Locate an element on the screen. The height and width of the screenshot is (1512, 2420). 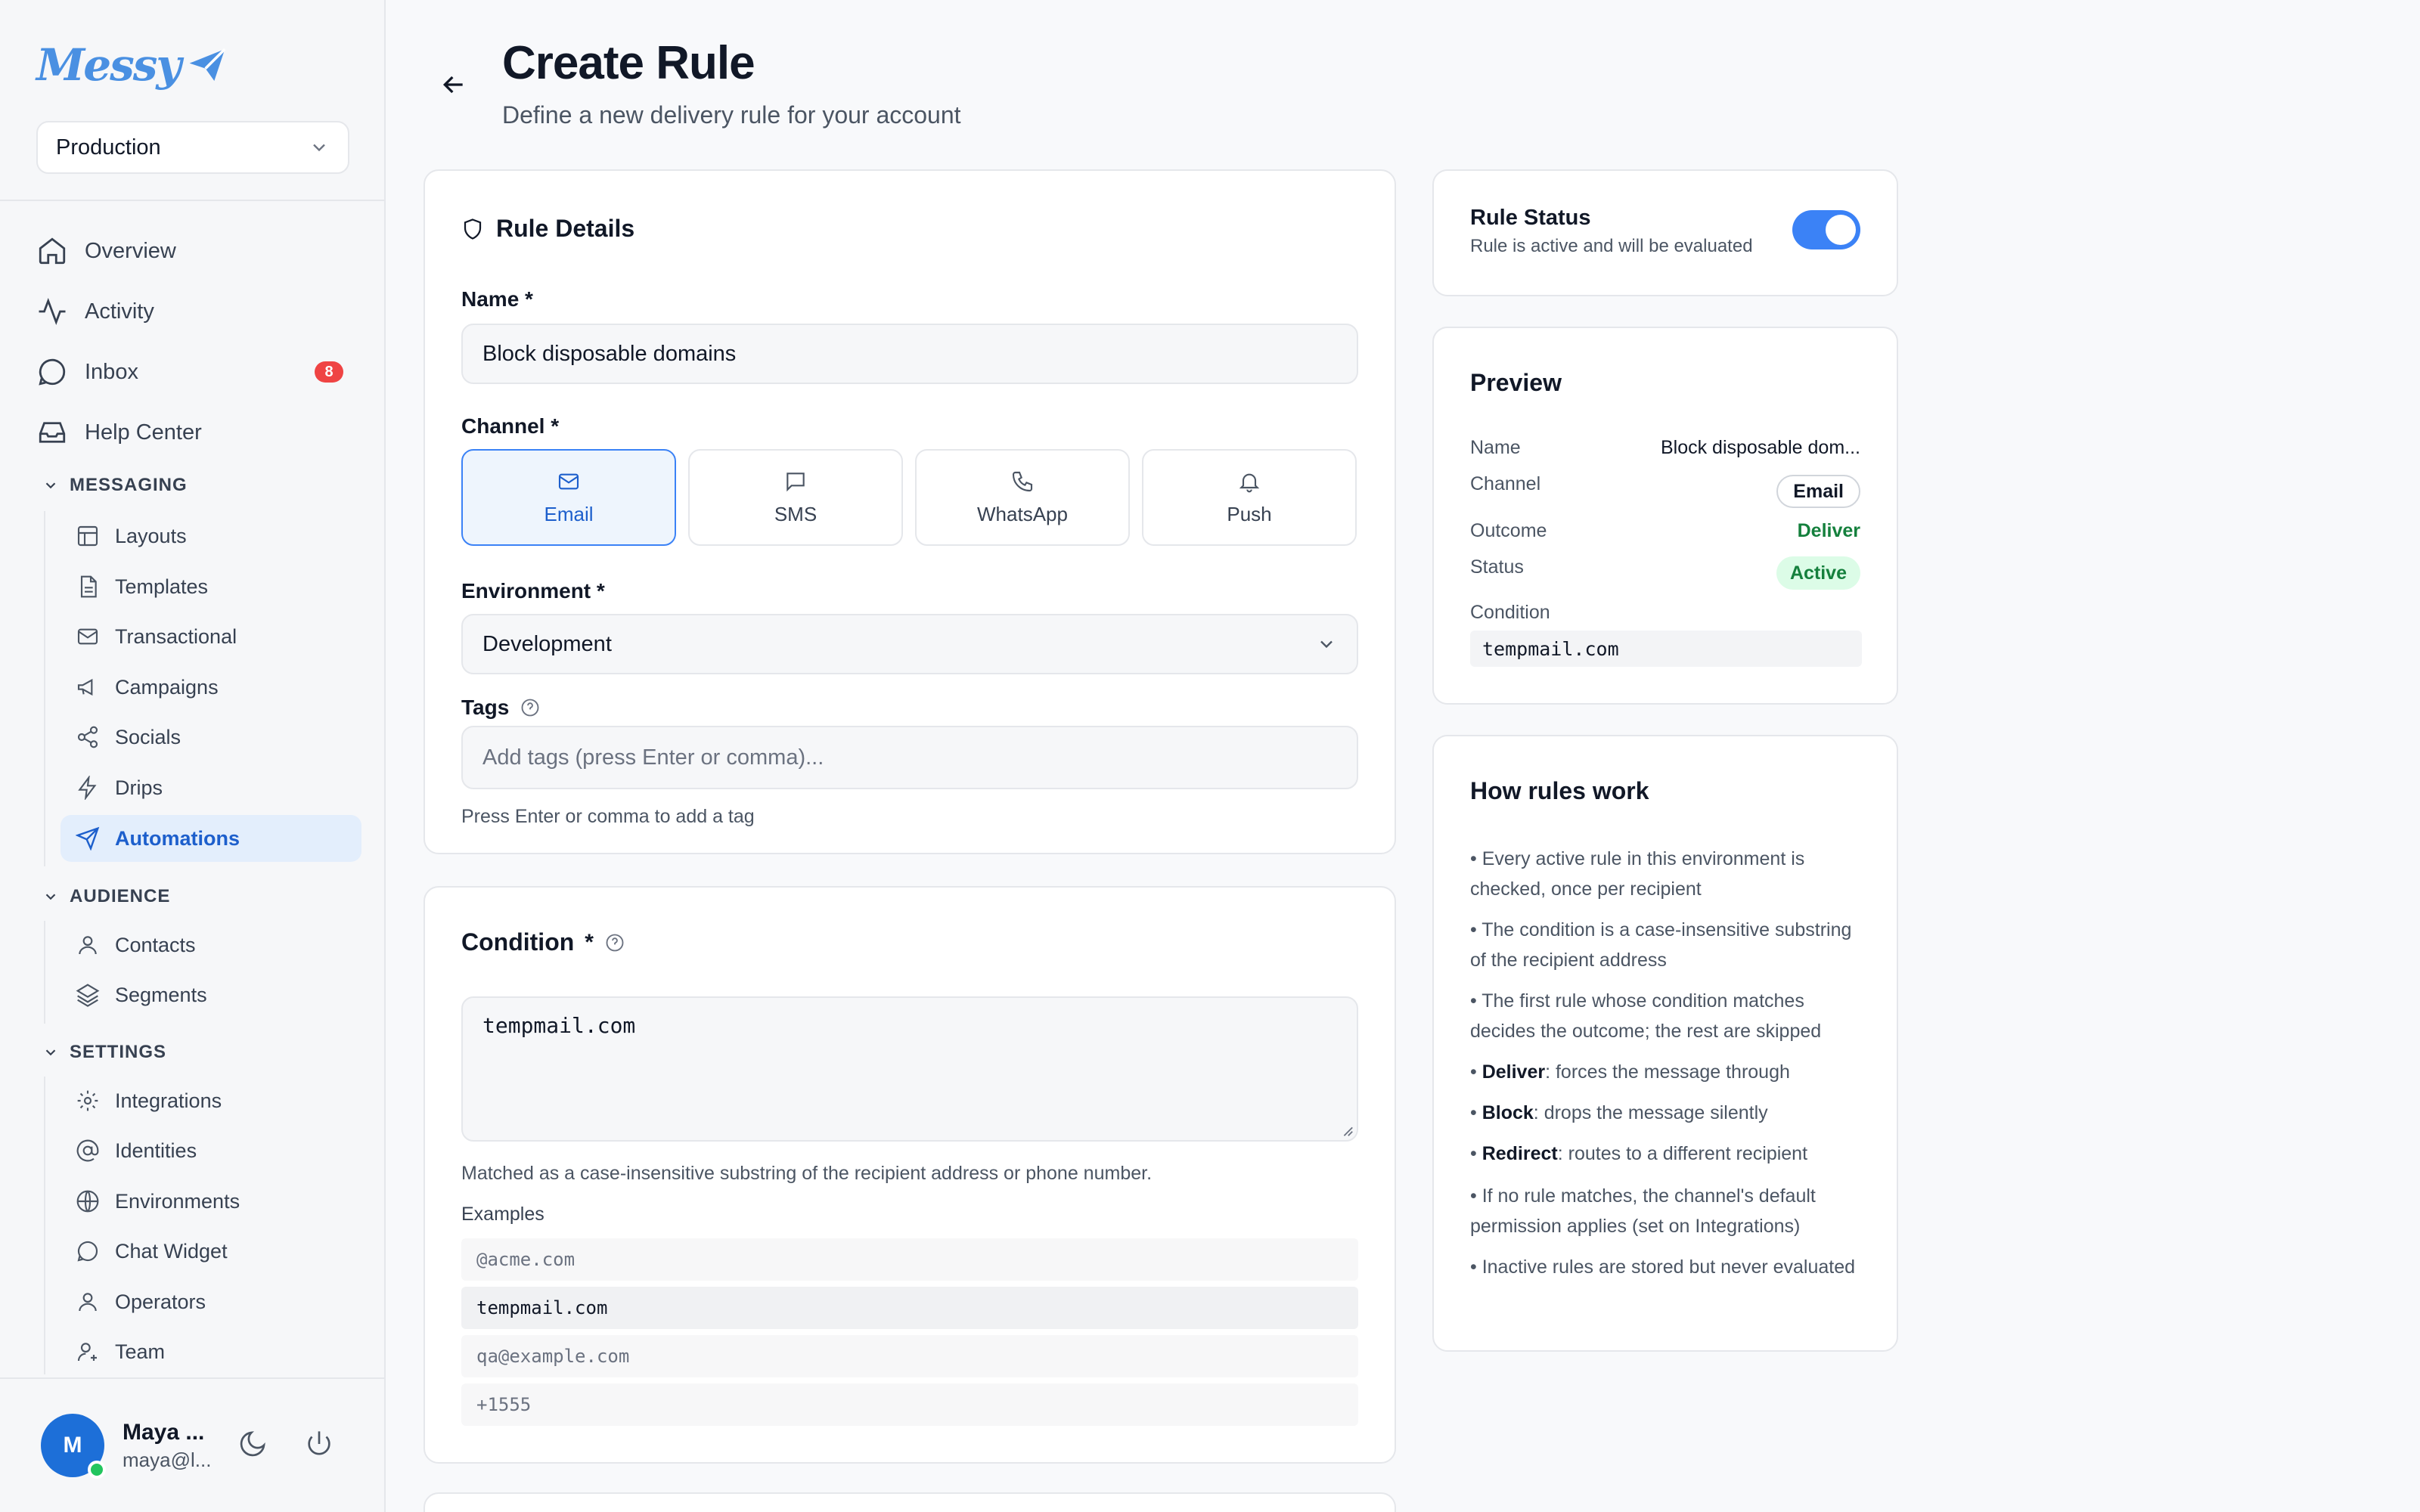
section-title: SETTINGS is located at coordinates (119, 1052).